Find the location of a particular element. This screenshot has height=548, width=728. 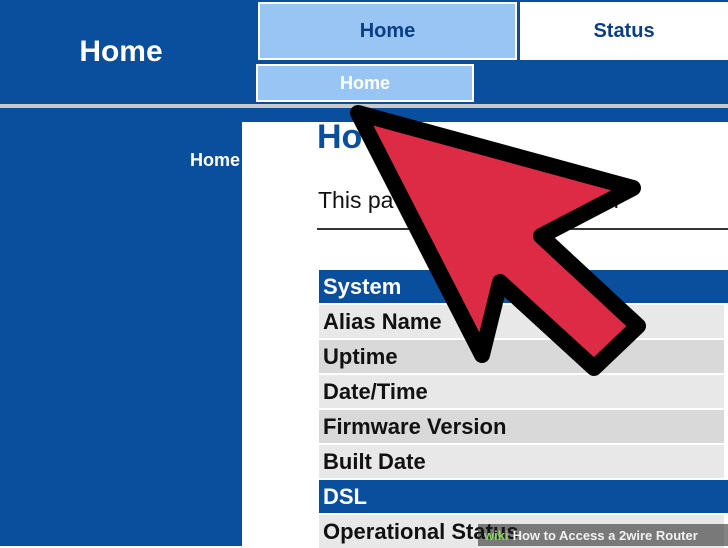

table-row: Built Date is located at coordinates (523, 461).